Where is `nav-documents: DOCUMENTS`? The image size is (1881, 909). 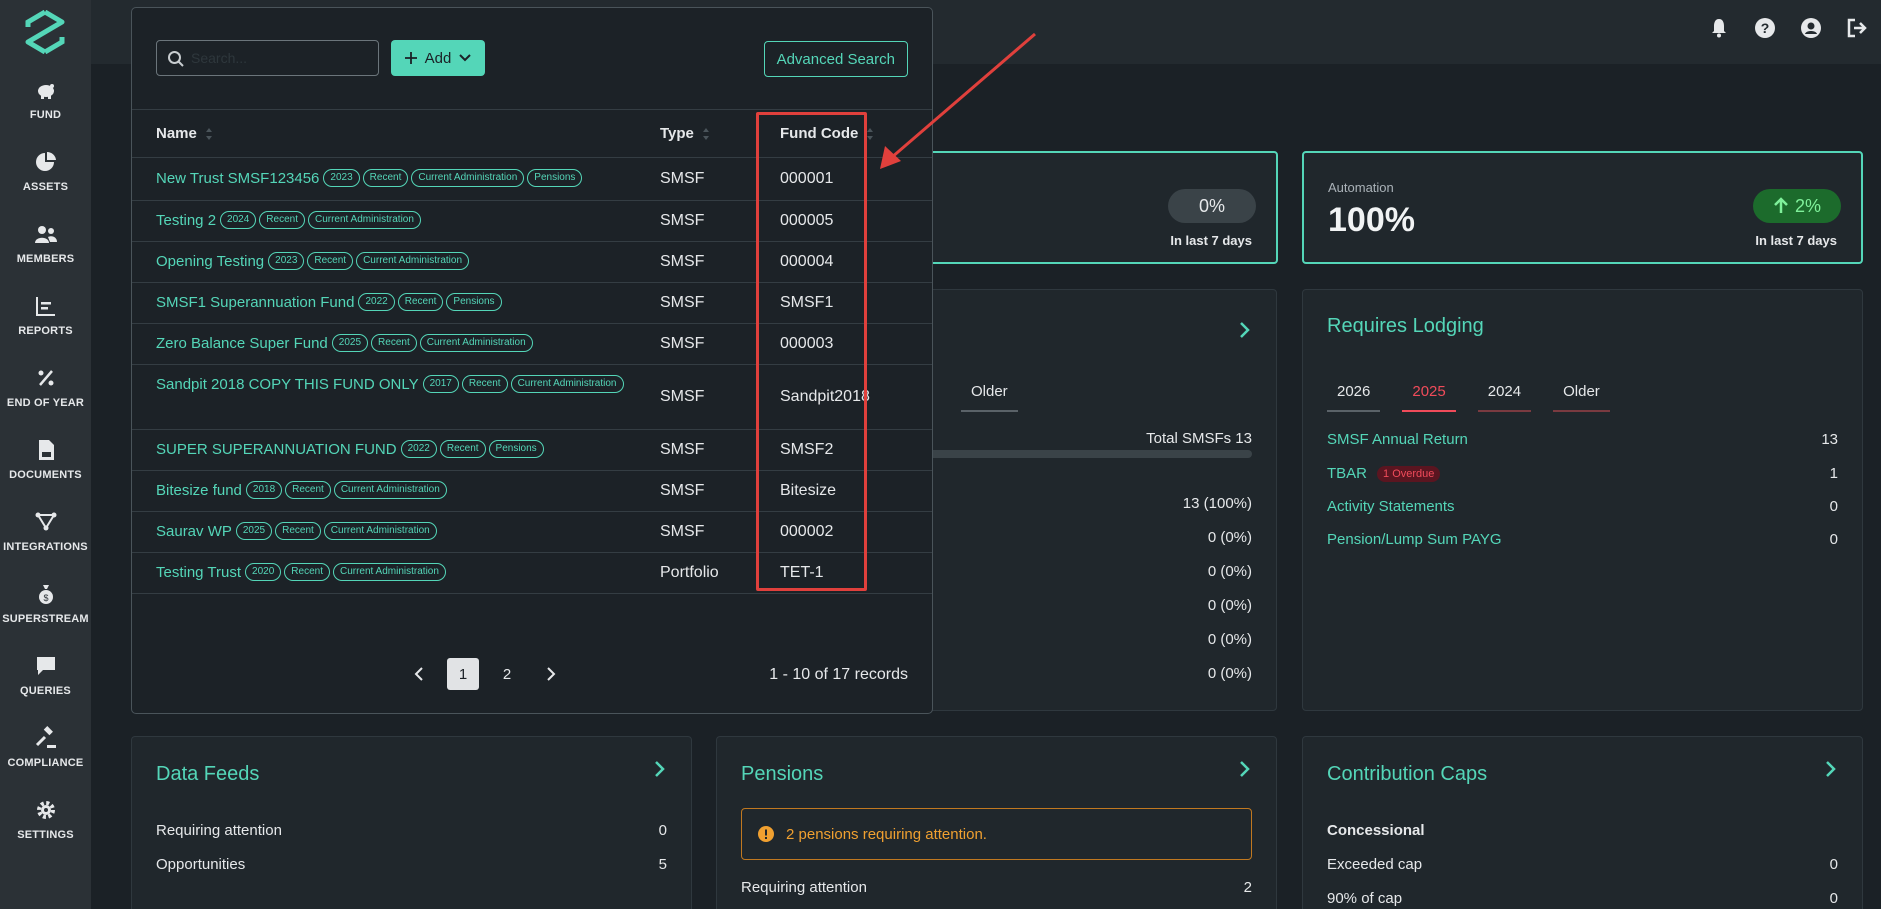 nav-documents: DOCUMENTS is located at coordinates (45, 468).